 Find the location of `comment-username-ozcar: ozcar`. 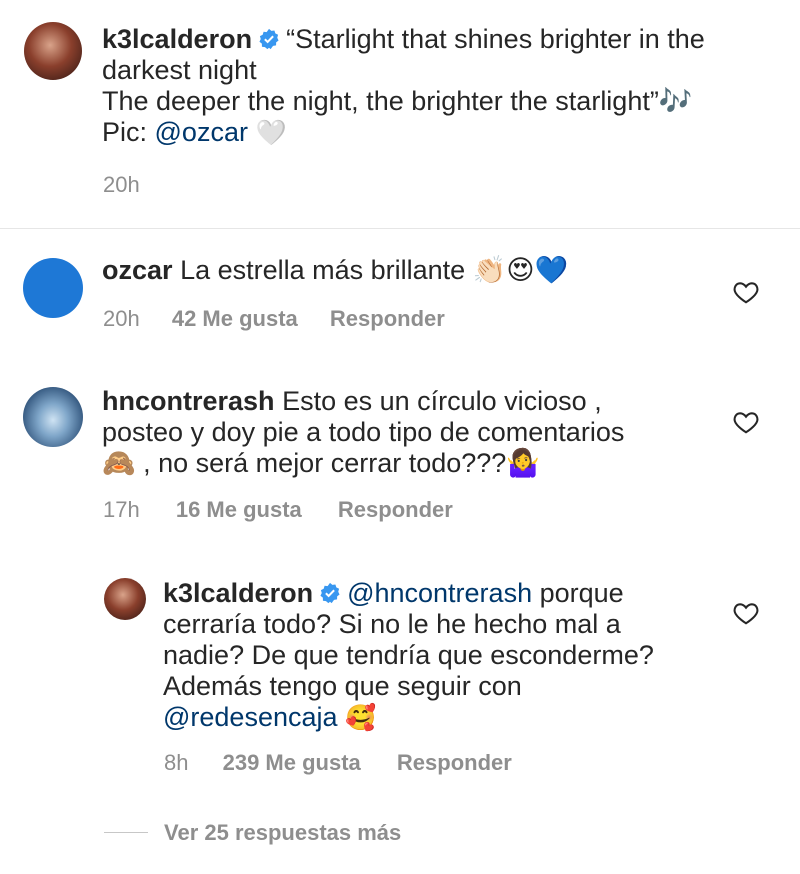

comment-username-ozcar: ozcar is located at coordinates (137, 270).